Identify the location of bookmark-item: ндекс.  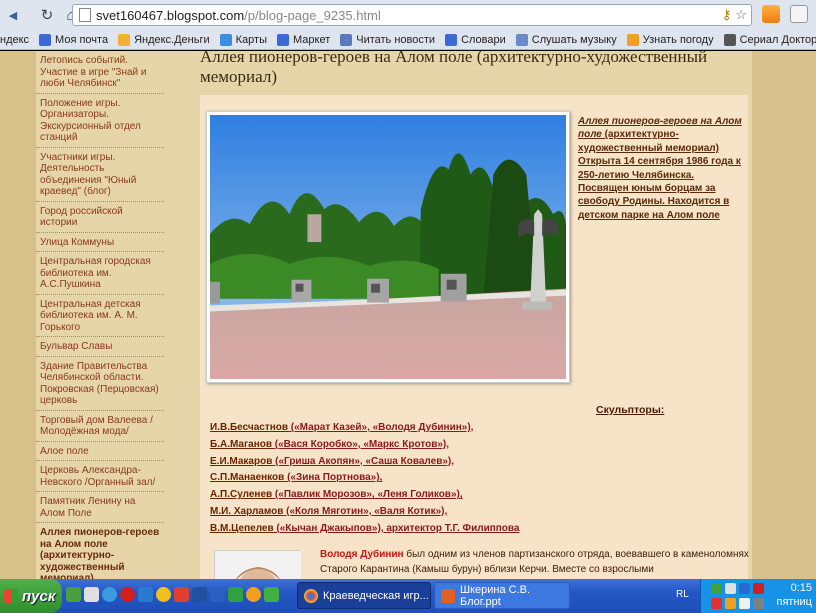
(14, 40).